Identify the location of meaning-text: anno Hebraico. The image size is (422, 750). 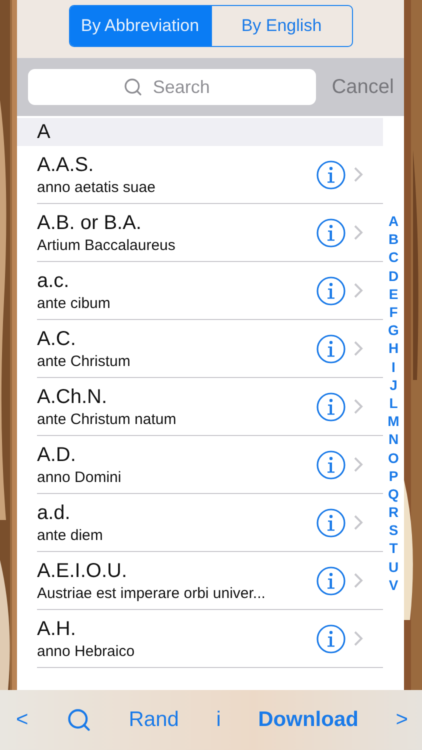
(86, 651).